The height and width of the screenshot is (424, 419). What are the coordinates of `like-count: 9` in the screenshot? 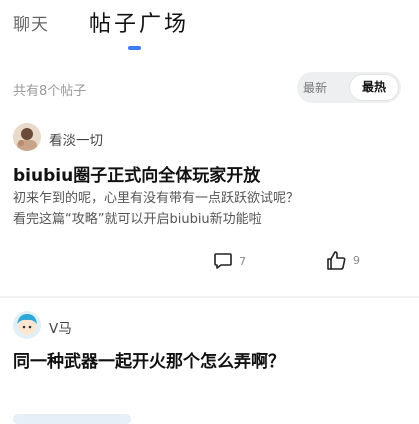 It's located at (356, 260).